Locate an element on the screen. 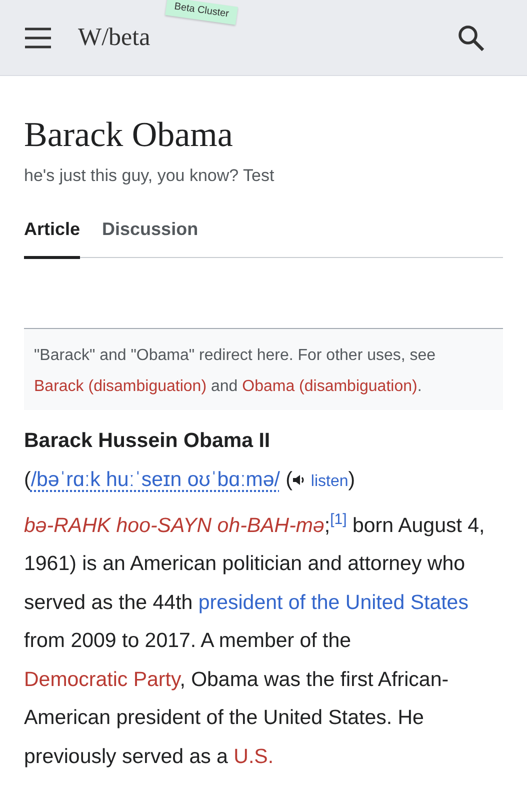 Image resolution: width=527 pixels, height=800 pixels. menu-button is located at coordinates (38, 37).